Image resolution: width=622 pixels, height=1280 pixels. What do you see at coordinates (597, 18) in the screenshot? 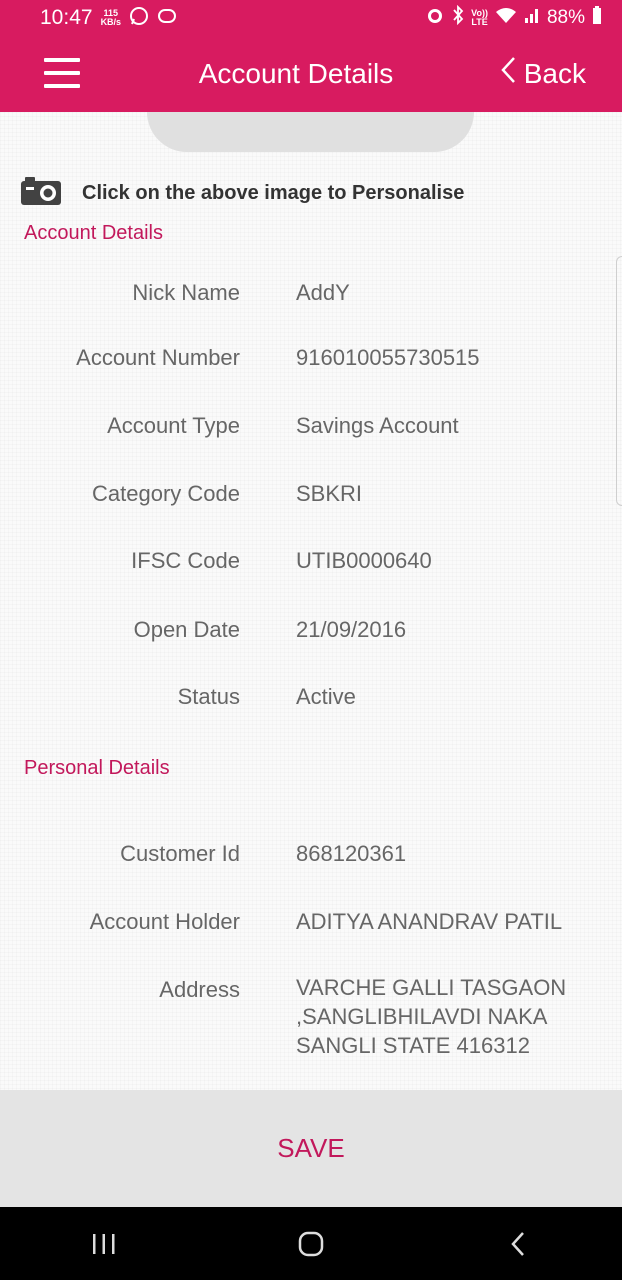
I see `battery-icon` at bounding box center [597, 18].